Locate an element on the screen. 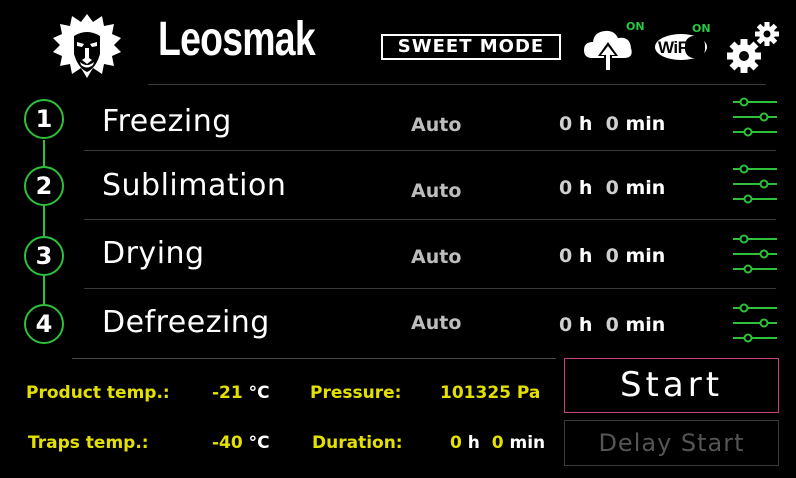  duration-minutes: 0 is located at coordinates (497, 443).